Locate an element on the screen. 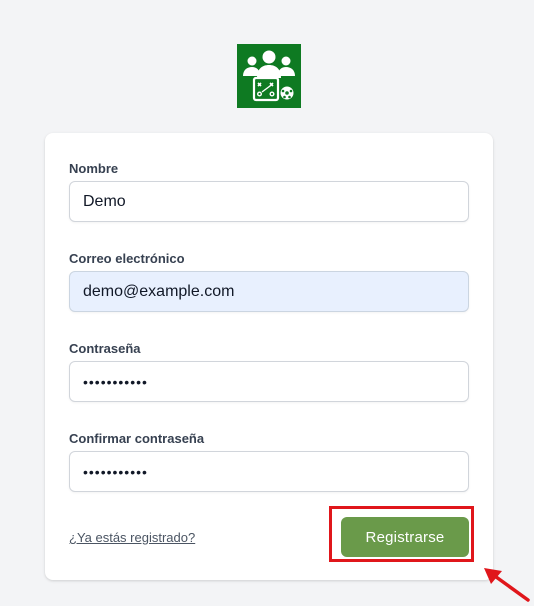  name-field is located at coordinates (269, 201).